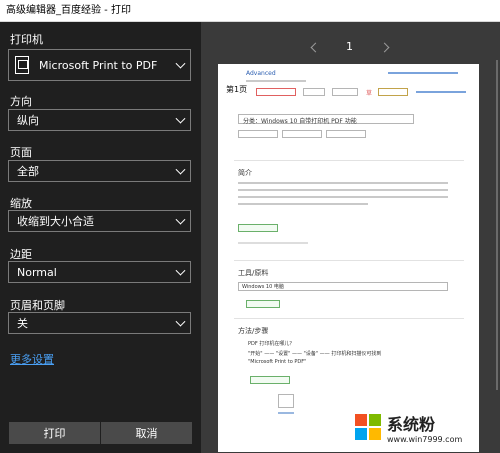  Describe the element at coordinates (343, 286) in the screenshot. I see `preview-tools-box: Windows 10 电脑` at that location.